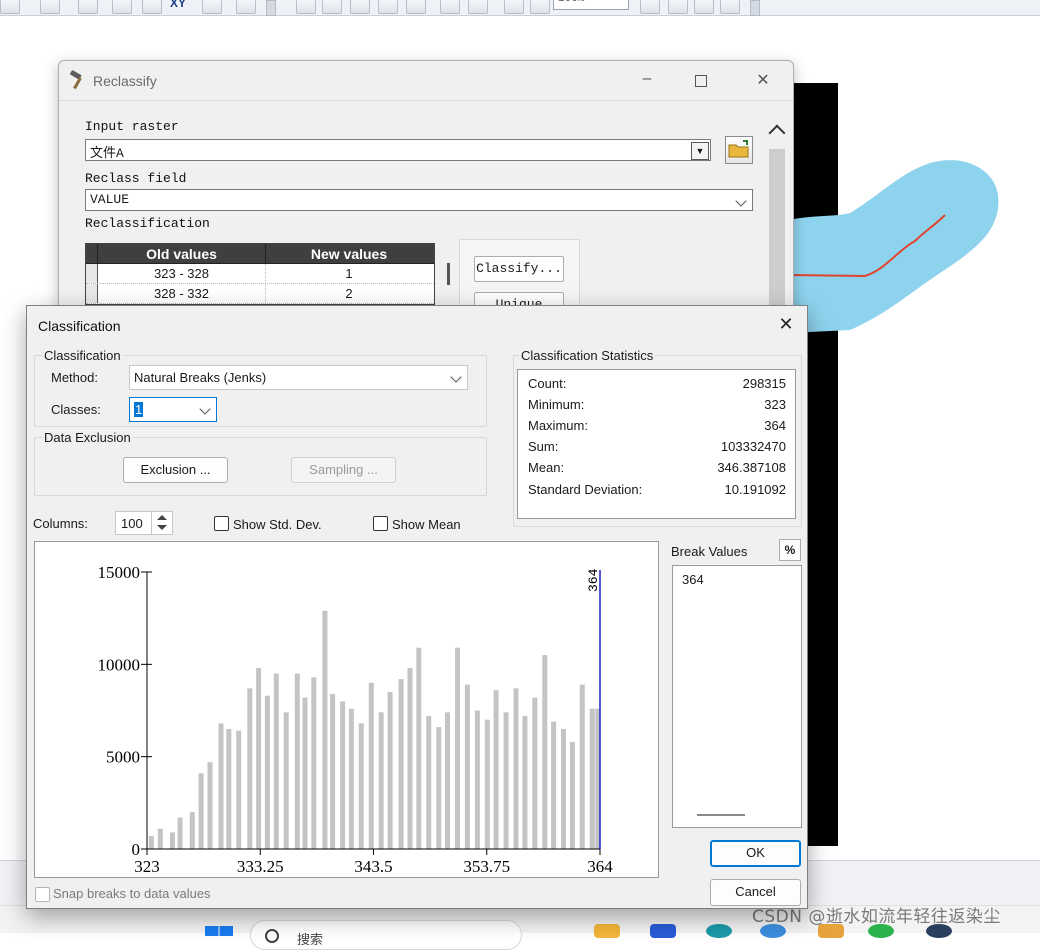  I want to click on old-value-cell: 328 - 332, so click(182, 293).